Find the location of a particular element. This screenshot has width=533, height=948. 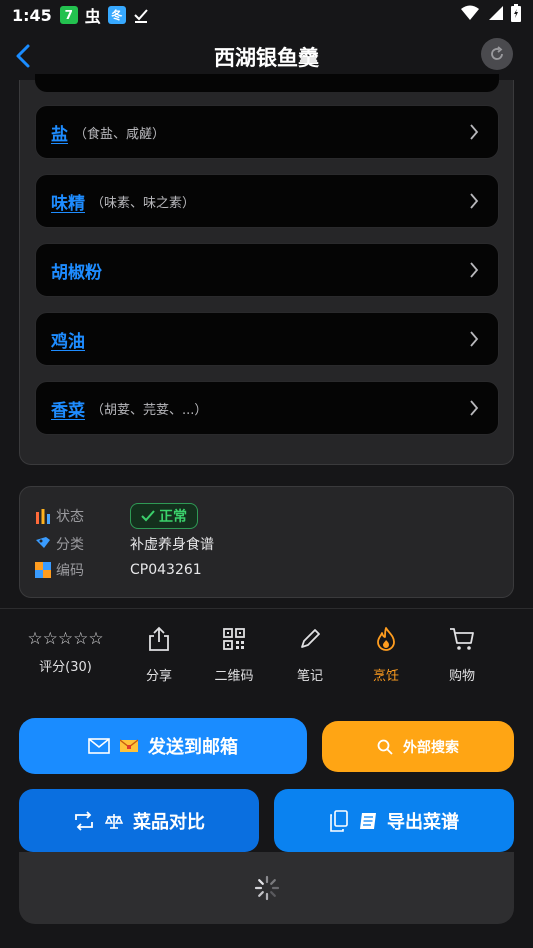

share-icon is located at coordinates (159, 638).